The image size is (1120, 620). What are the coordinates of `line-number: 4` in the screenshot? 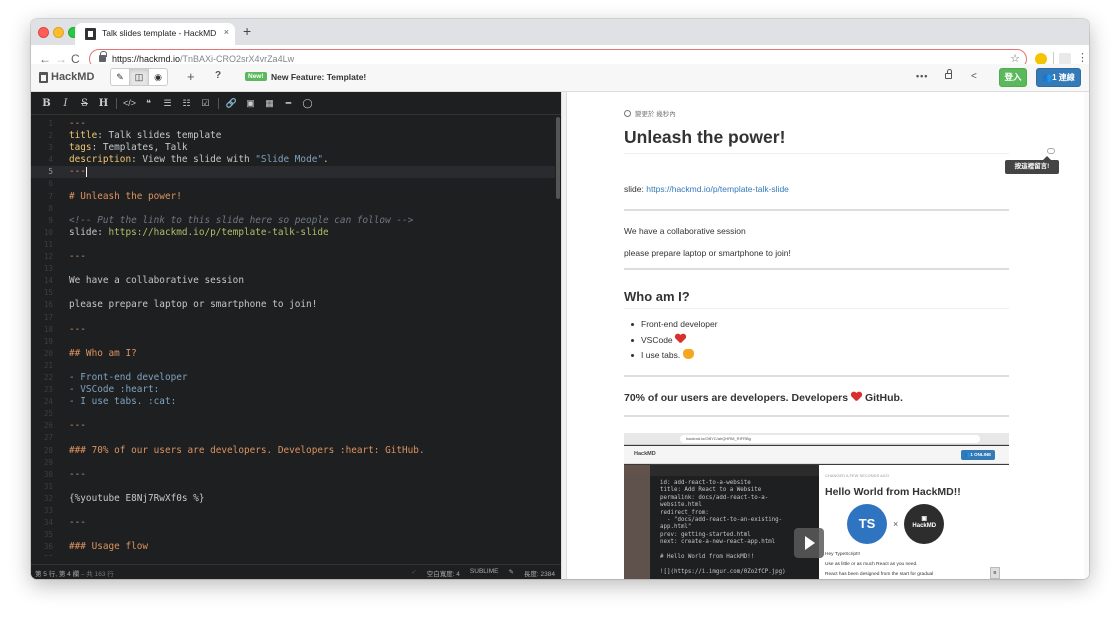 It's located at (50, 160).